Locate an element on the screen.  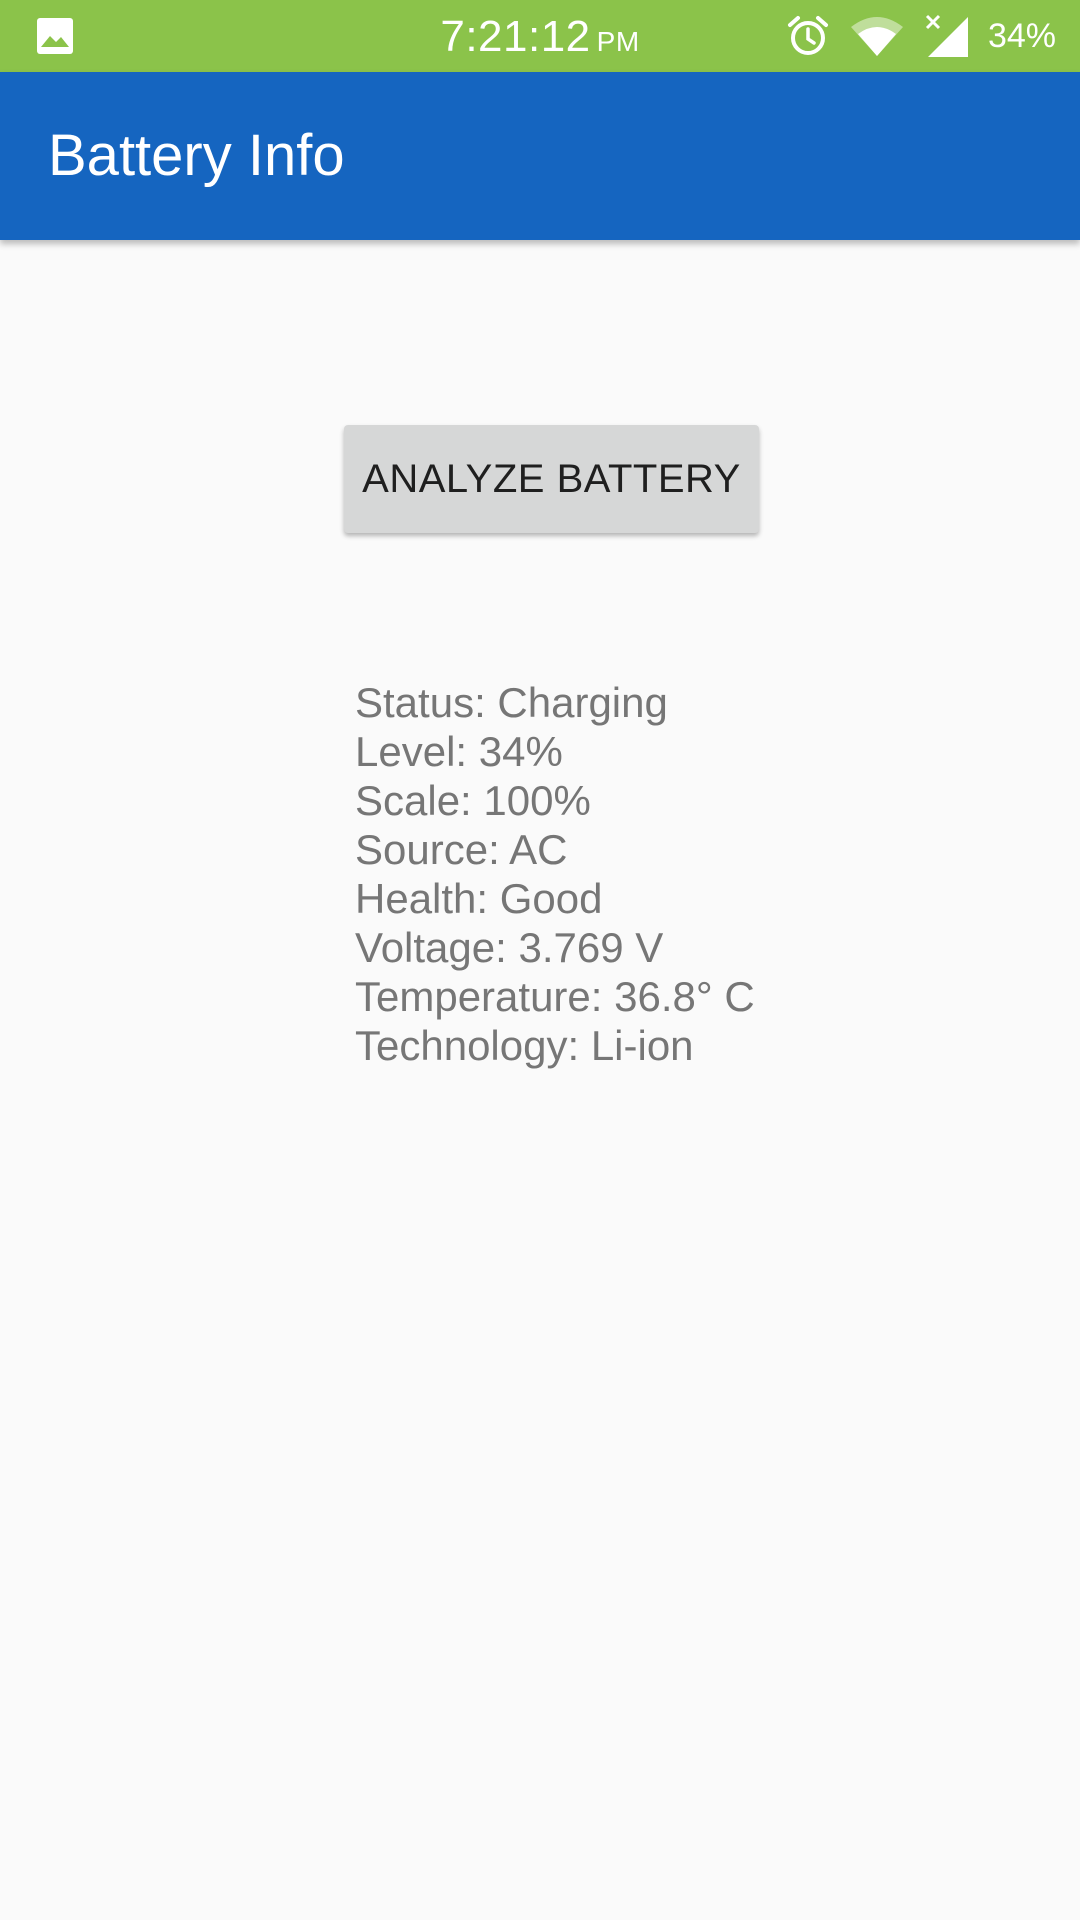
status-icons: 34% is located at coordinates (911, 36).